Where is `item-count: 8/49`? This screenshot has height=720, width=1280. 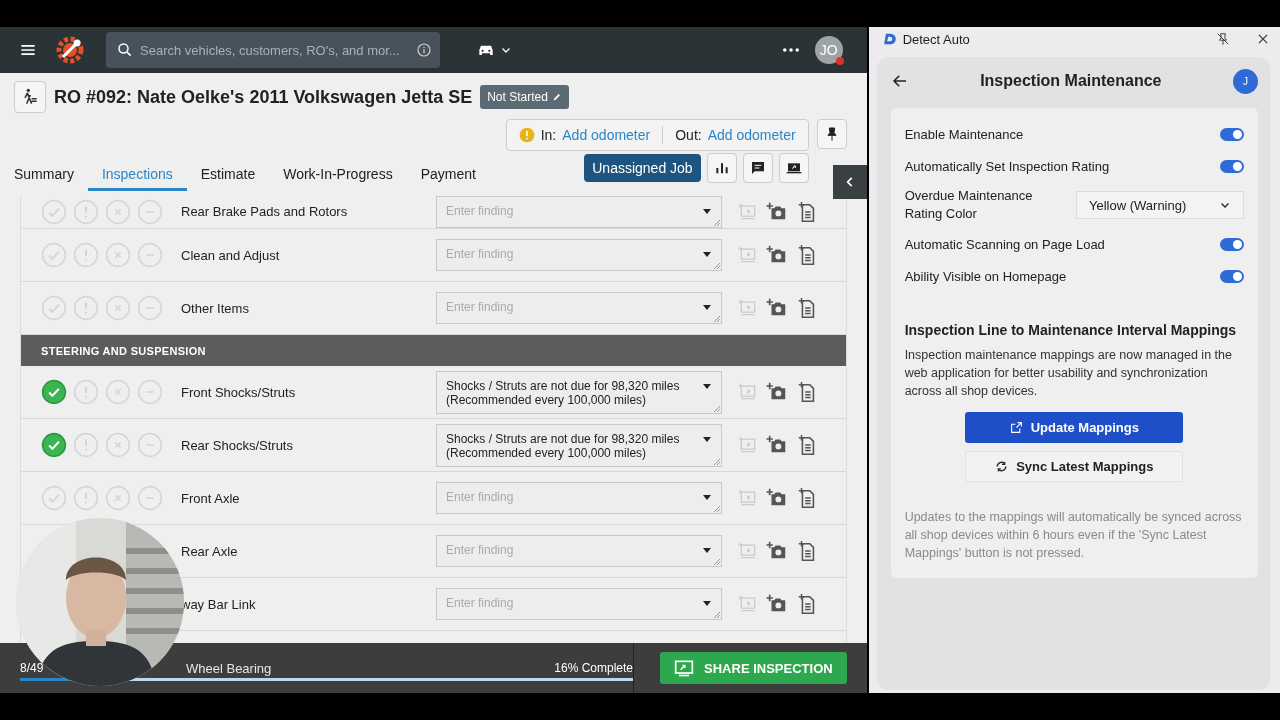 item-count: 8/49 is located at coordinates (32, 668).